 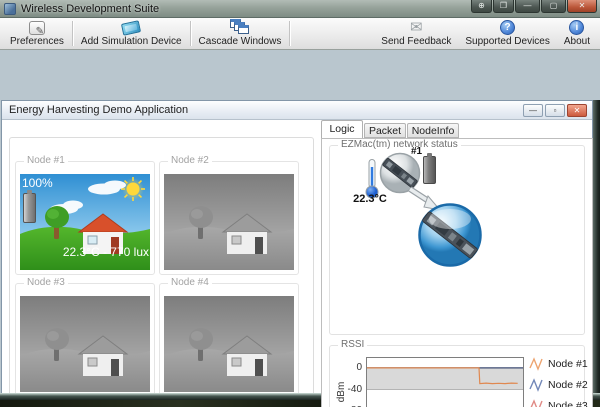 What do you see at coordinates (445, 382) in the screenshot?
I see `rssi-chart` at bounding box center [445, 382].